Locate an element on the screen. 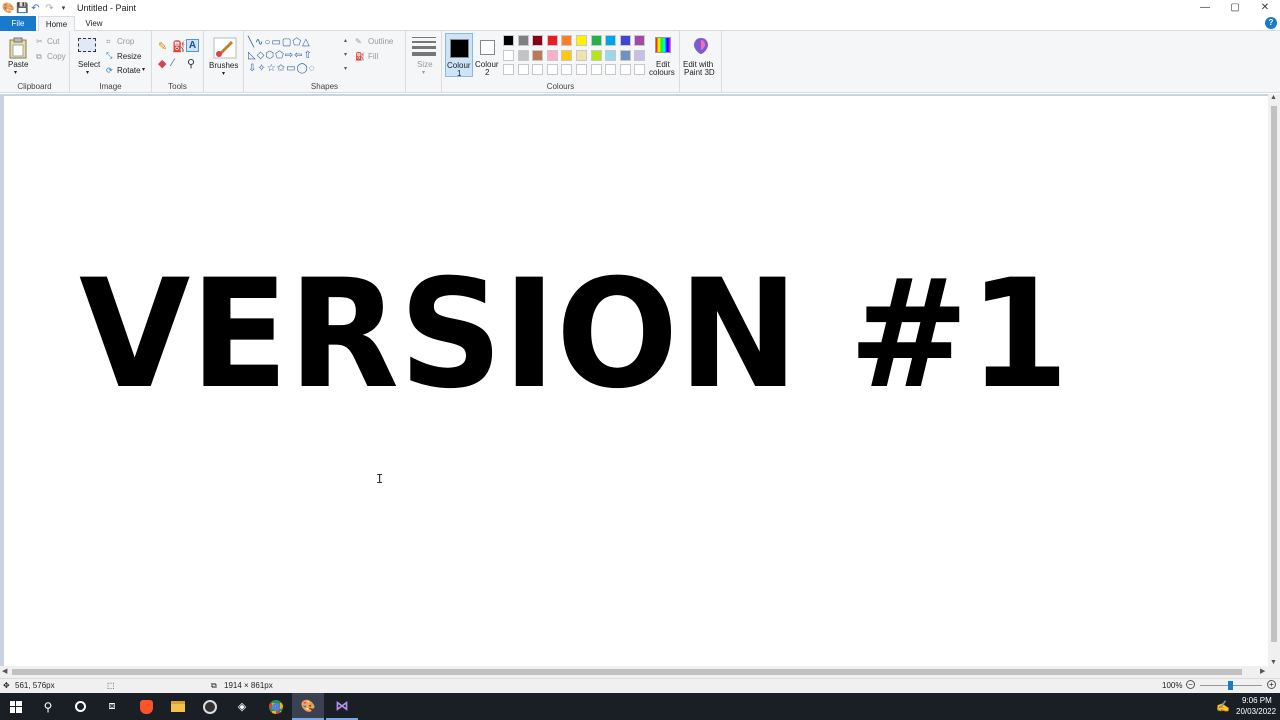 The height and width of the screenshot is (720, 1280). outline-button: Outline is located at coordinates (380, 41).